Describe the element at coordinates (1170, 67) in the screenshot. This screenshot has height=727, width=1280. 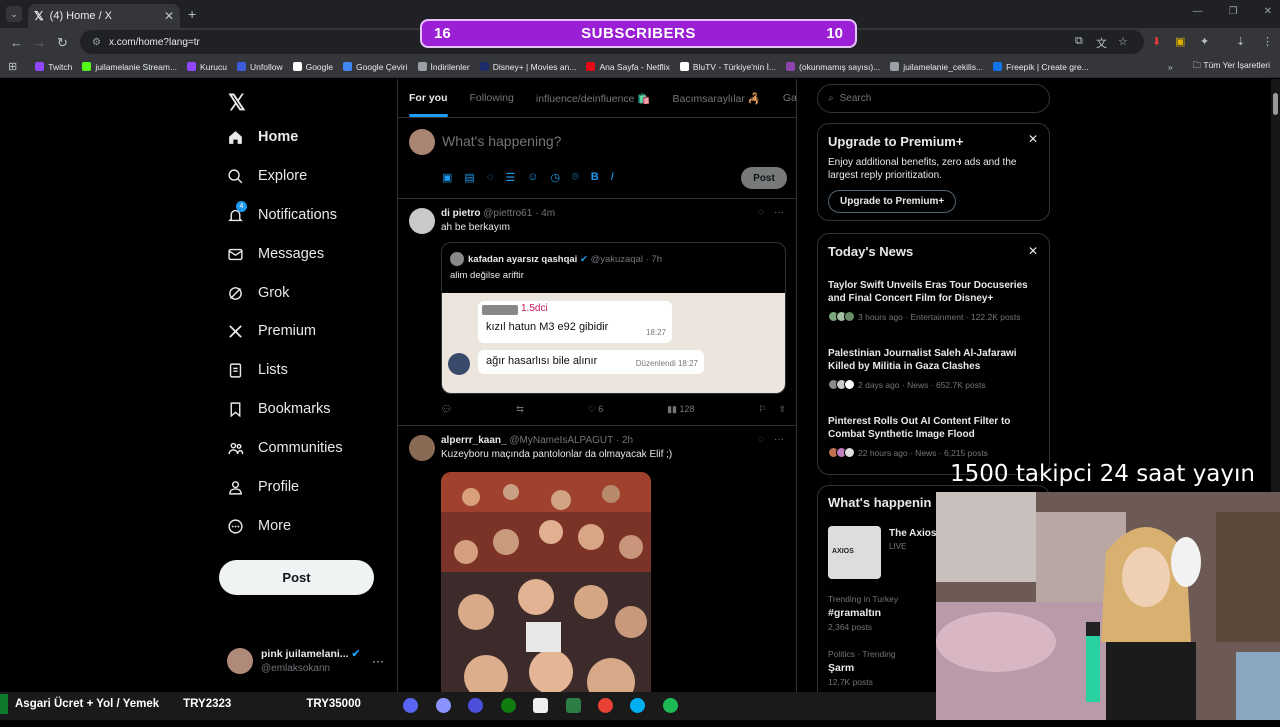
I see `bookmarks-overflow-icon: »` at that location.